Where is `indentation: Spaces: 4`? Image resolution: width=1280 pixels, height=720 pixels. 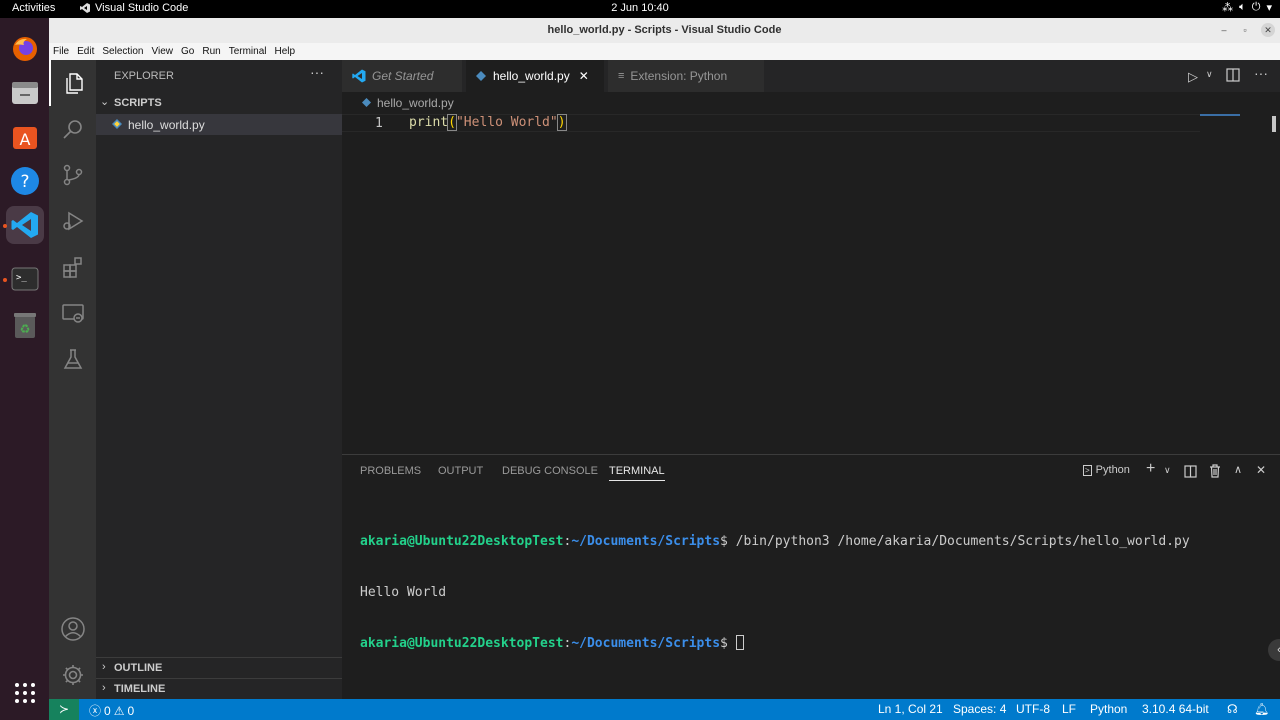
indentation: Spaces: 4 is located at coordinates (979, 709).